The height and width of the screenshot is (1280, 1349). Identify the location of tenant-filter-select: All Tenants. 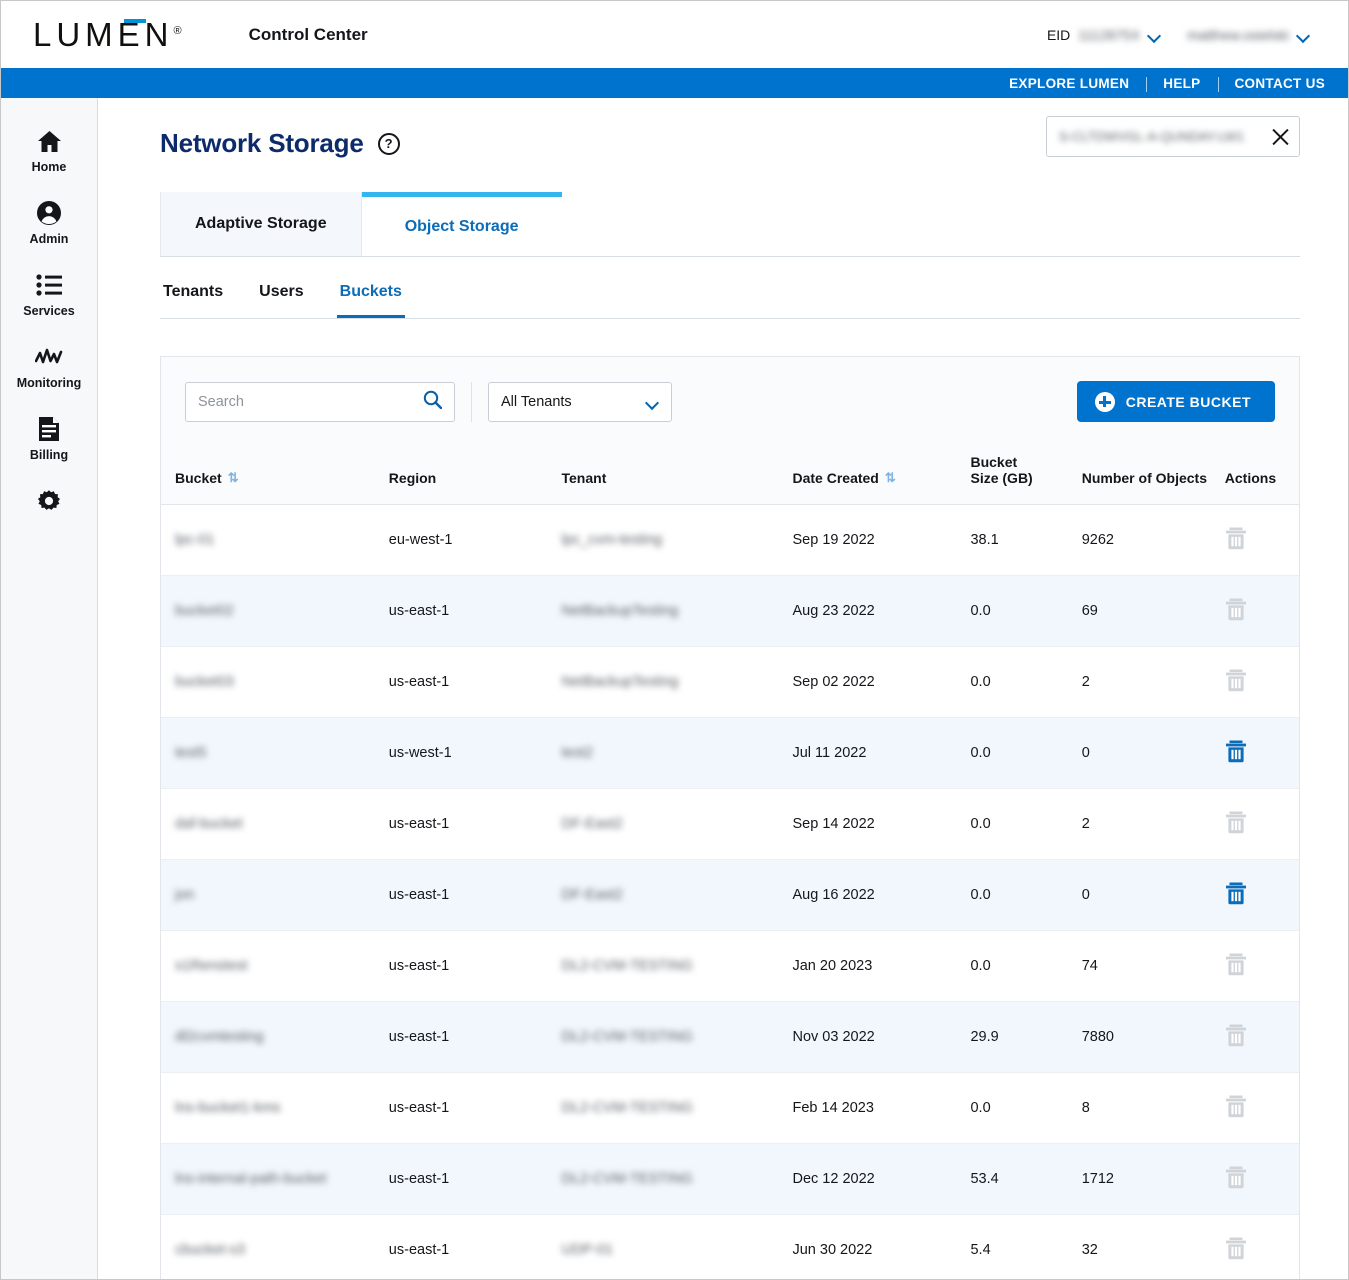
(580, 401).